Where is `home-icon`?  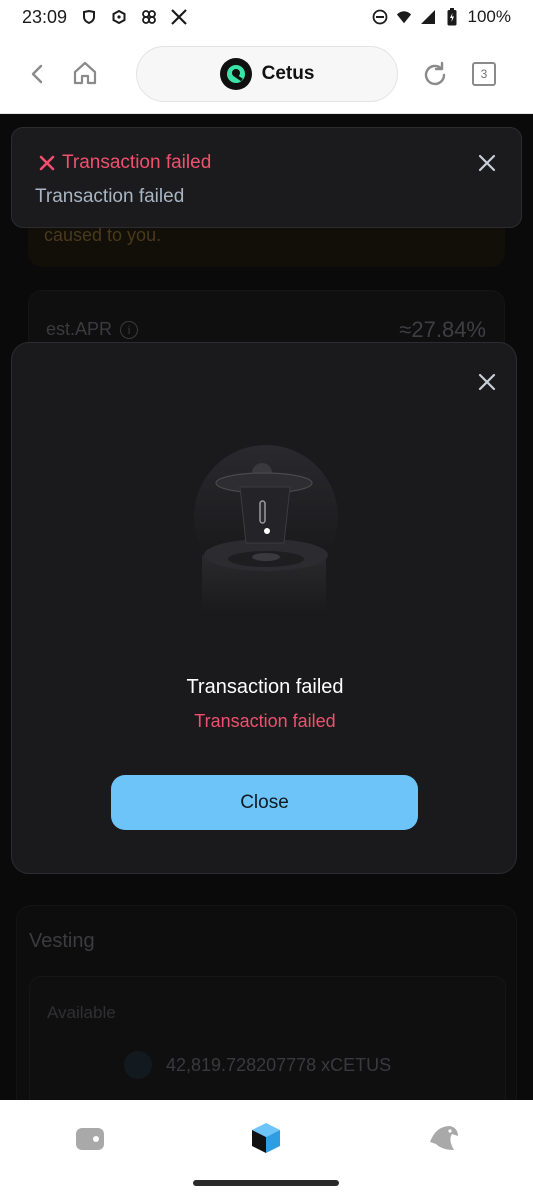 home-icon is located at coordinates (85, 73).